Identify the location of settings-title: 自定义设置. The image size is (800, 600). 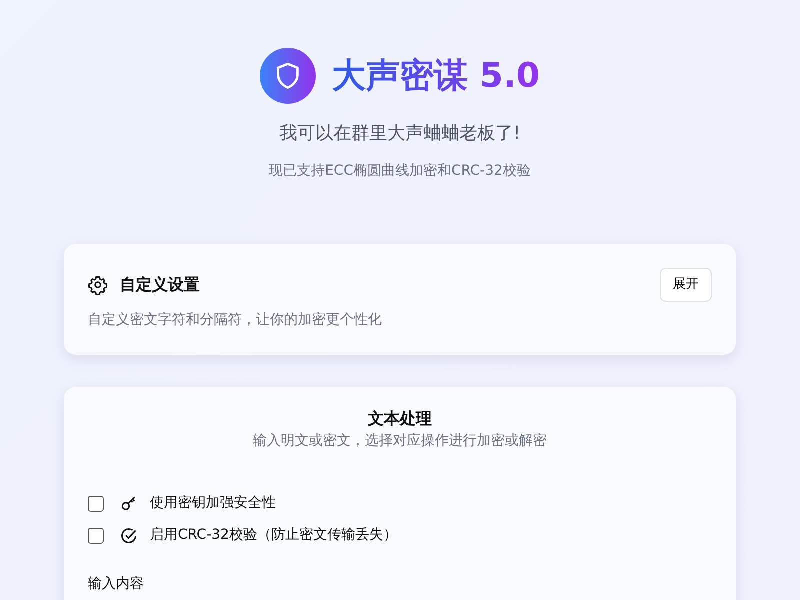
(160, 285).